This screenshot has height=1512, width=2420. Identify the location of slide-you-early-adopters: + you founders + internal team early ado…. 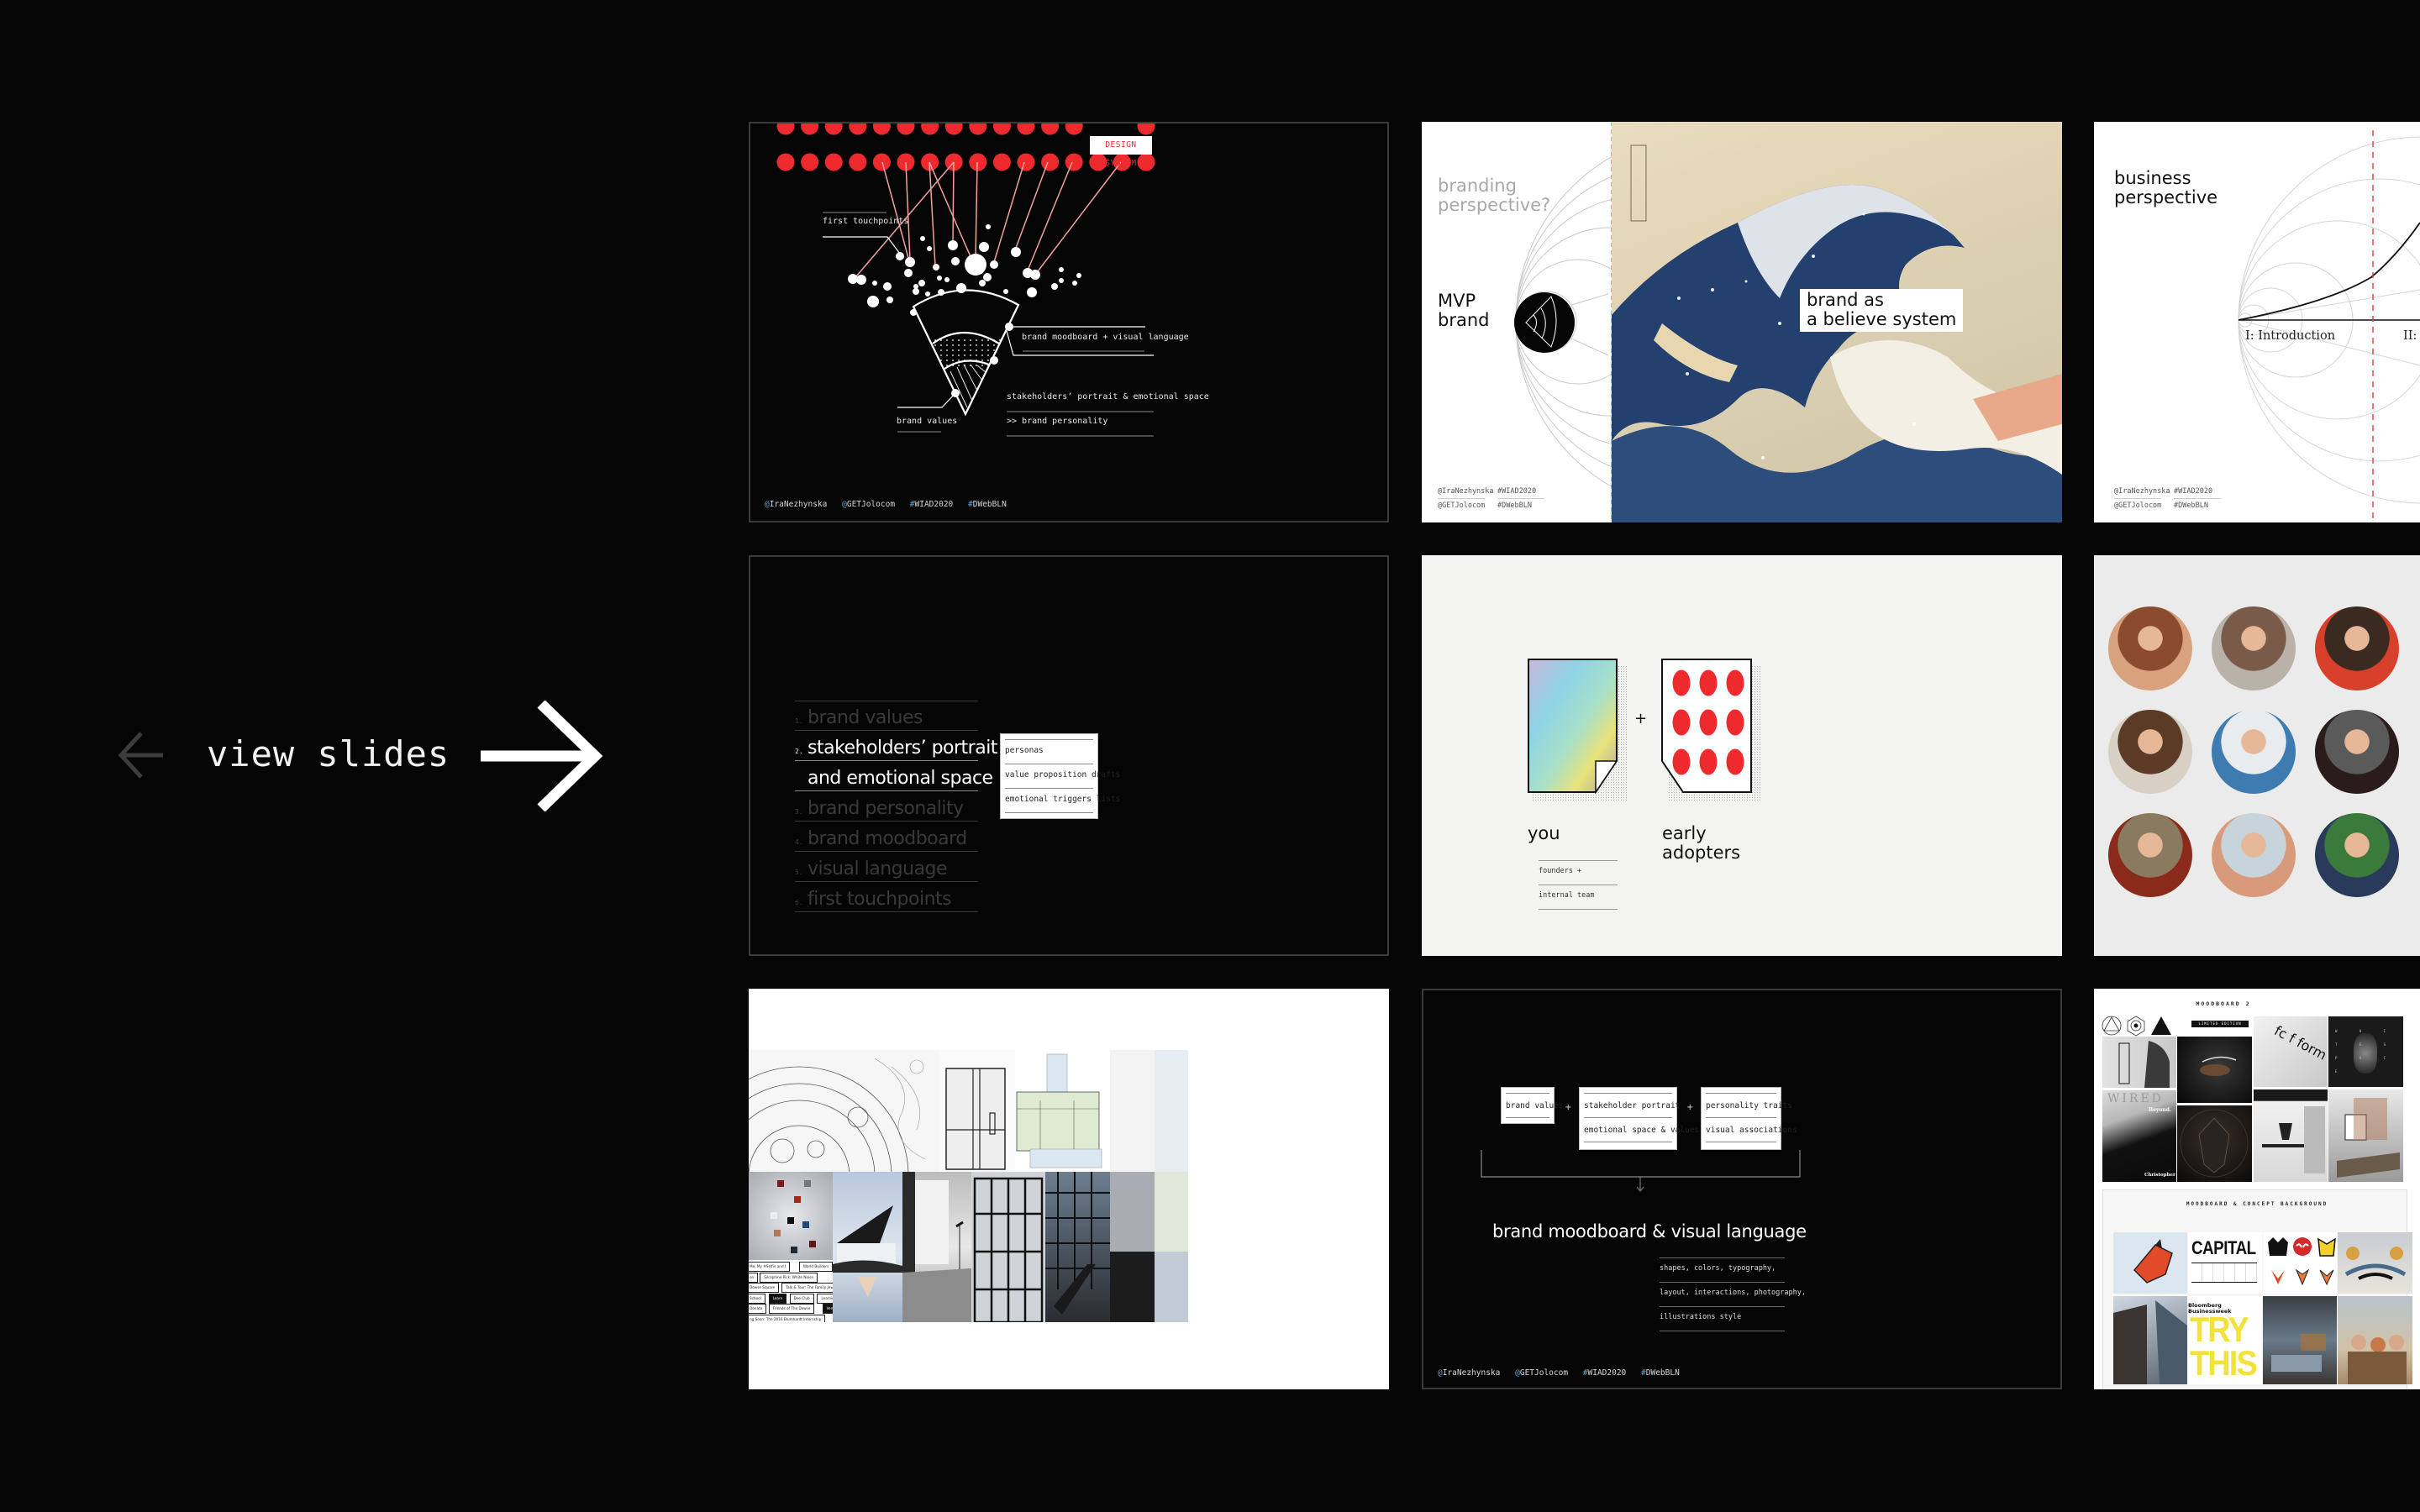
(1742, 755).